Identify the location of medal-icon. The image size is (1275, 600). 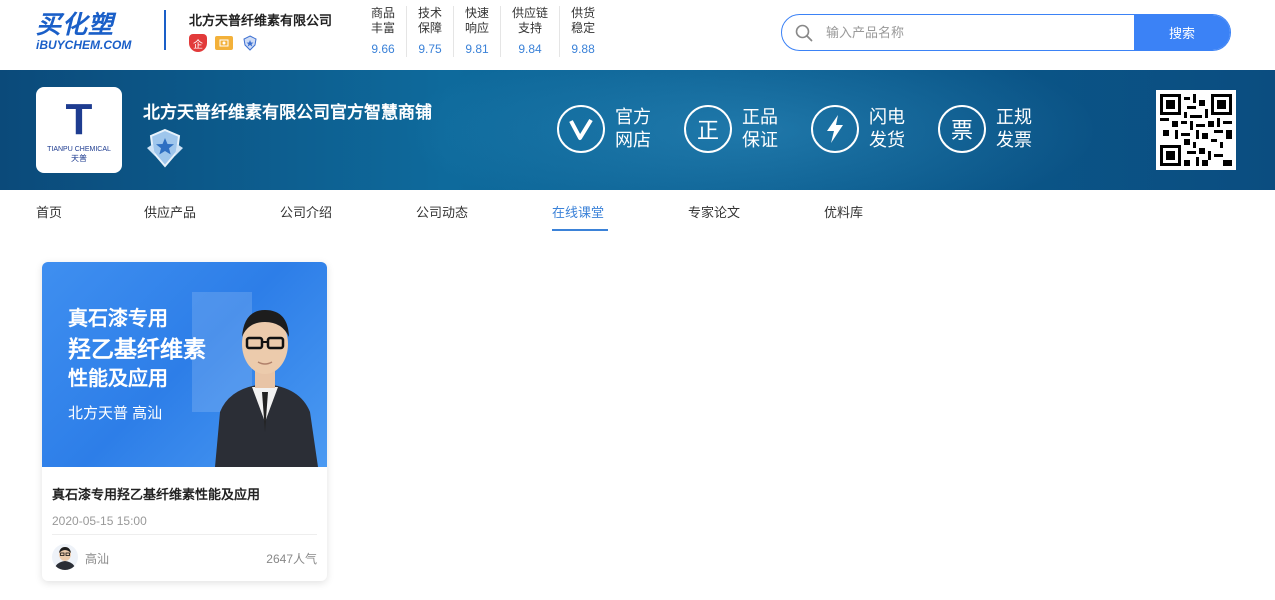
(165, 148).